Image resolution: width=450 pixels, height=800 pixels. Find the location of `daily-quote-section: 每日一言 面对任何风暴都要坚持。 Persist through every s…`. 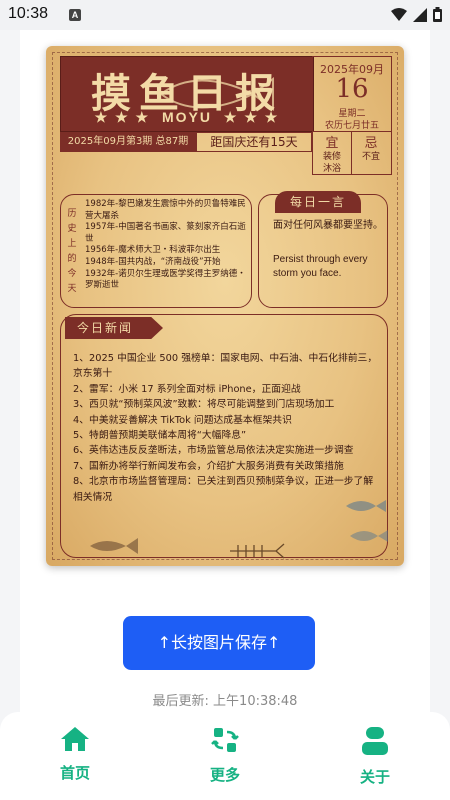

daily-quote-section: 每日一言 面对任何风暴都要坚持。 Persist through every s… is located at coordinates (323, 249).